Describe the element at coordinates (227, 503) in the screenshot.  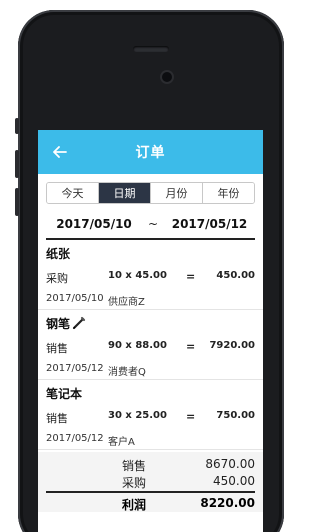
I see `profit-value: 8220.00` at that location.